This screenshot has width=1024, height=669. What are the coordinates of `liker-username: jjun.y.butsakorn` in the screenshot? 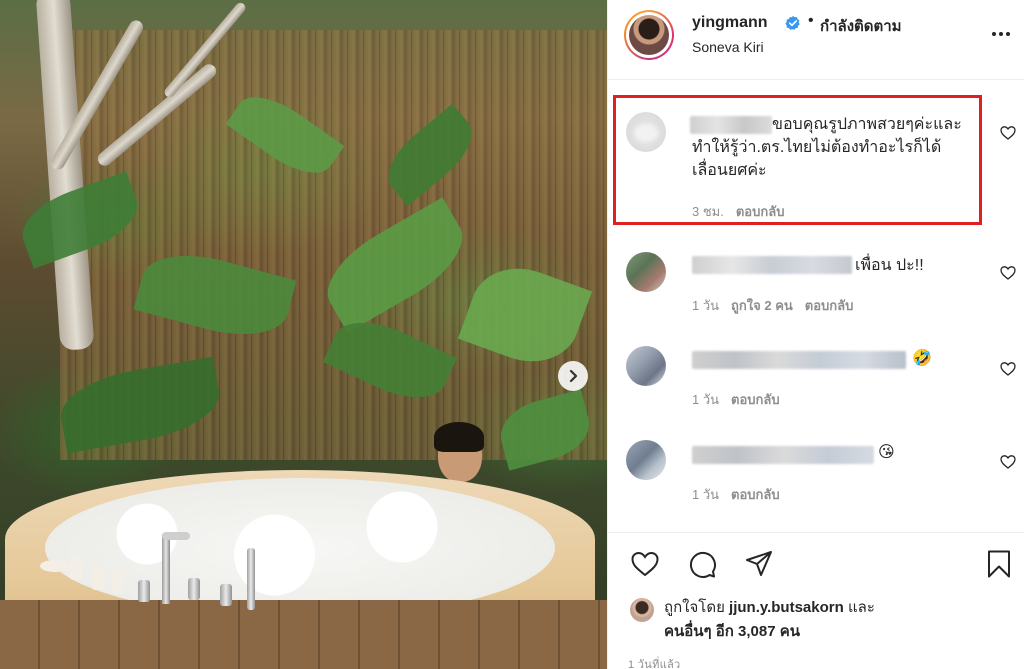 It's located at (786, 607).